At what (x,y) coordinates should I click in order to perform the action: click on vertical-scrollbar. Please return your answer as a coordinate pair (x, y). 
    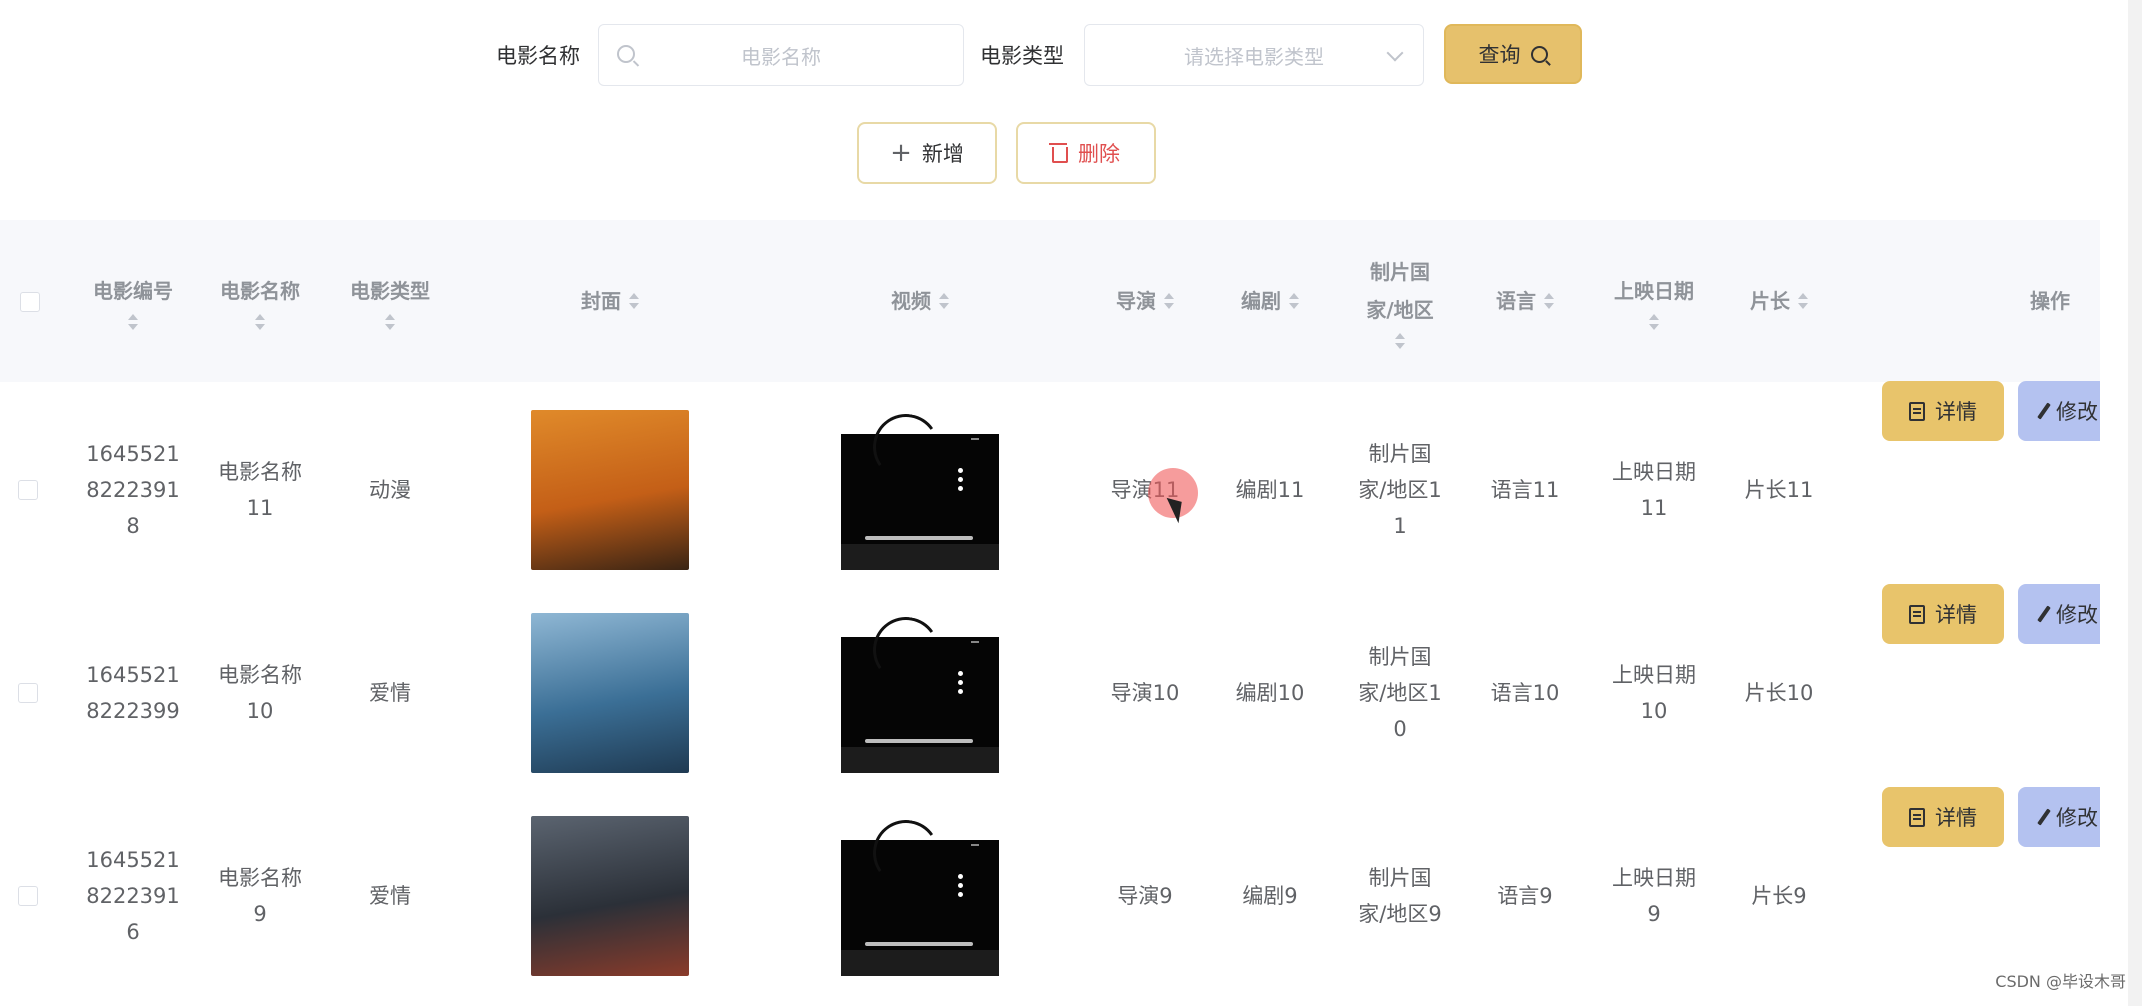
    Looking at the image, I should click on (2135, 503).